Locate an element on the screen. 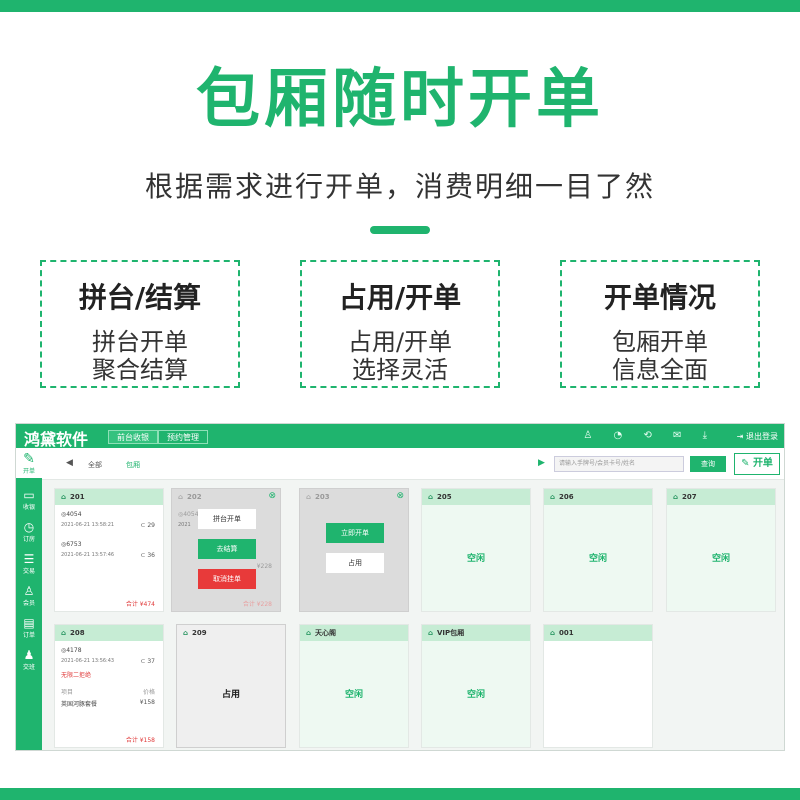  occupy-button: 占用 is located at coordinates (355, 563).